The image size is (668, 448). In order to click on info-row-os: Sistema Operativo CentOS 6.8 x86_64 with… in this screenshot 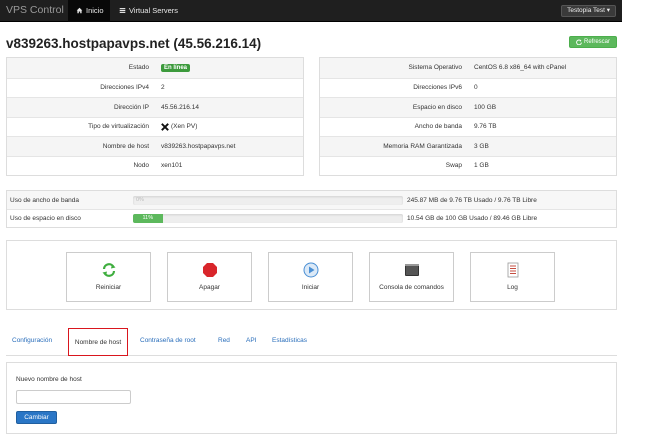, I will do `click(468, 68)`.